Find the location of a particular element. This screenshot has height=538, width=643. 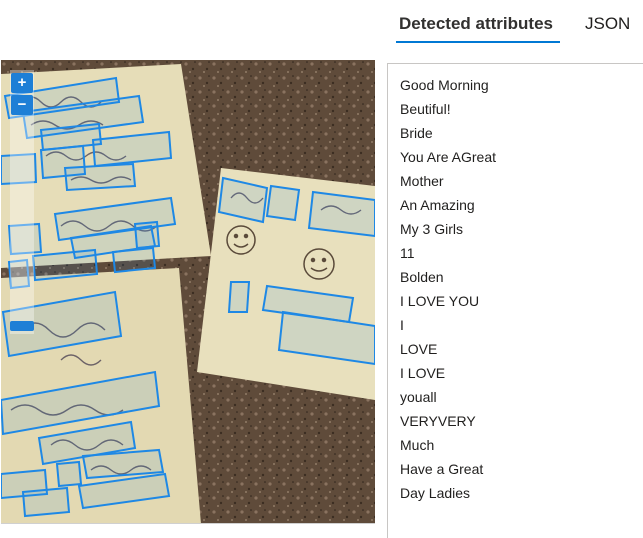

zoom-in-button: + is located at coordinates (22, 83).